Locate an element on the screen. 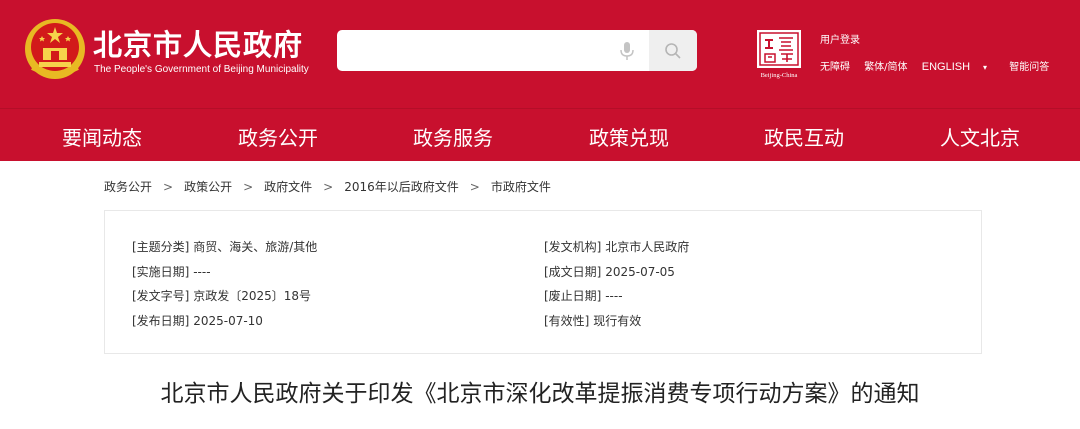 The height and width of the screenshot is (429, 1080). info-written-date: [成文日期] 2025-07-05 is located at coordinates (609, 271).